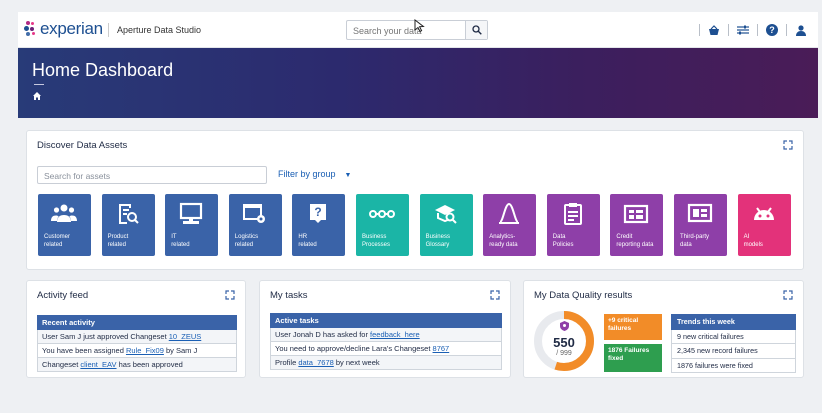 Image resolution: width=822 pixels, height=413 pixels. Describe the element at coordinates (503, 241) in the screenshot. I see `asset-tile-label: Analytics-ready data` at that location.